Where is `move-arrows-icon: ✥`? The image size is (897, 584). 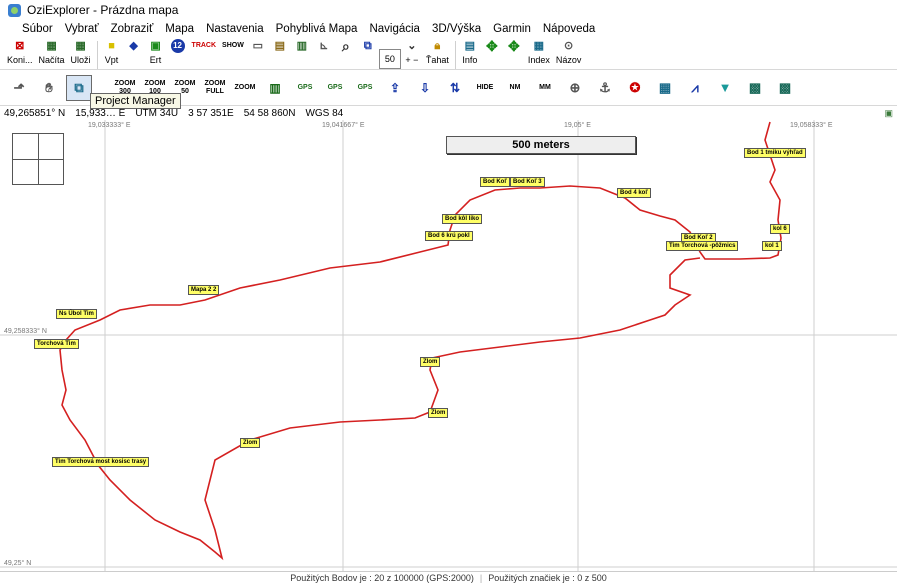 move-arrows-icon: ✥ is located at coordinates (491, 46).